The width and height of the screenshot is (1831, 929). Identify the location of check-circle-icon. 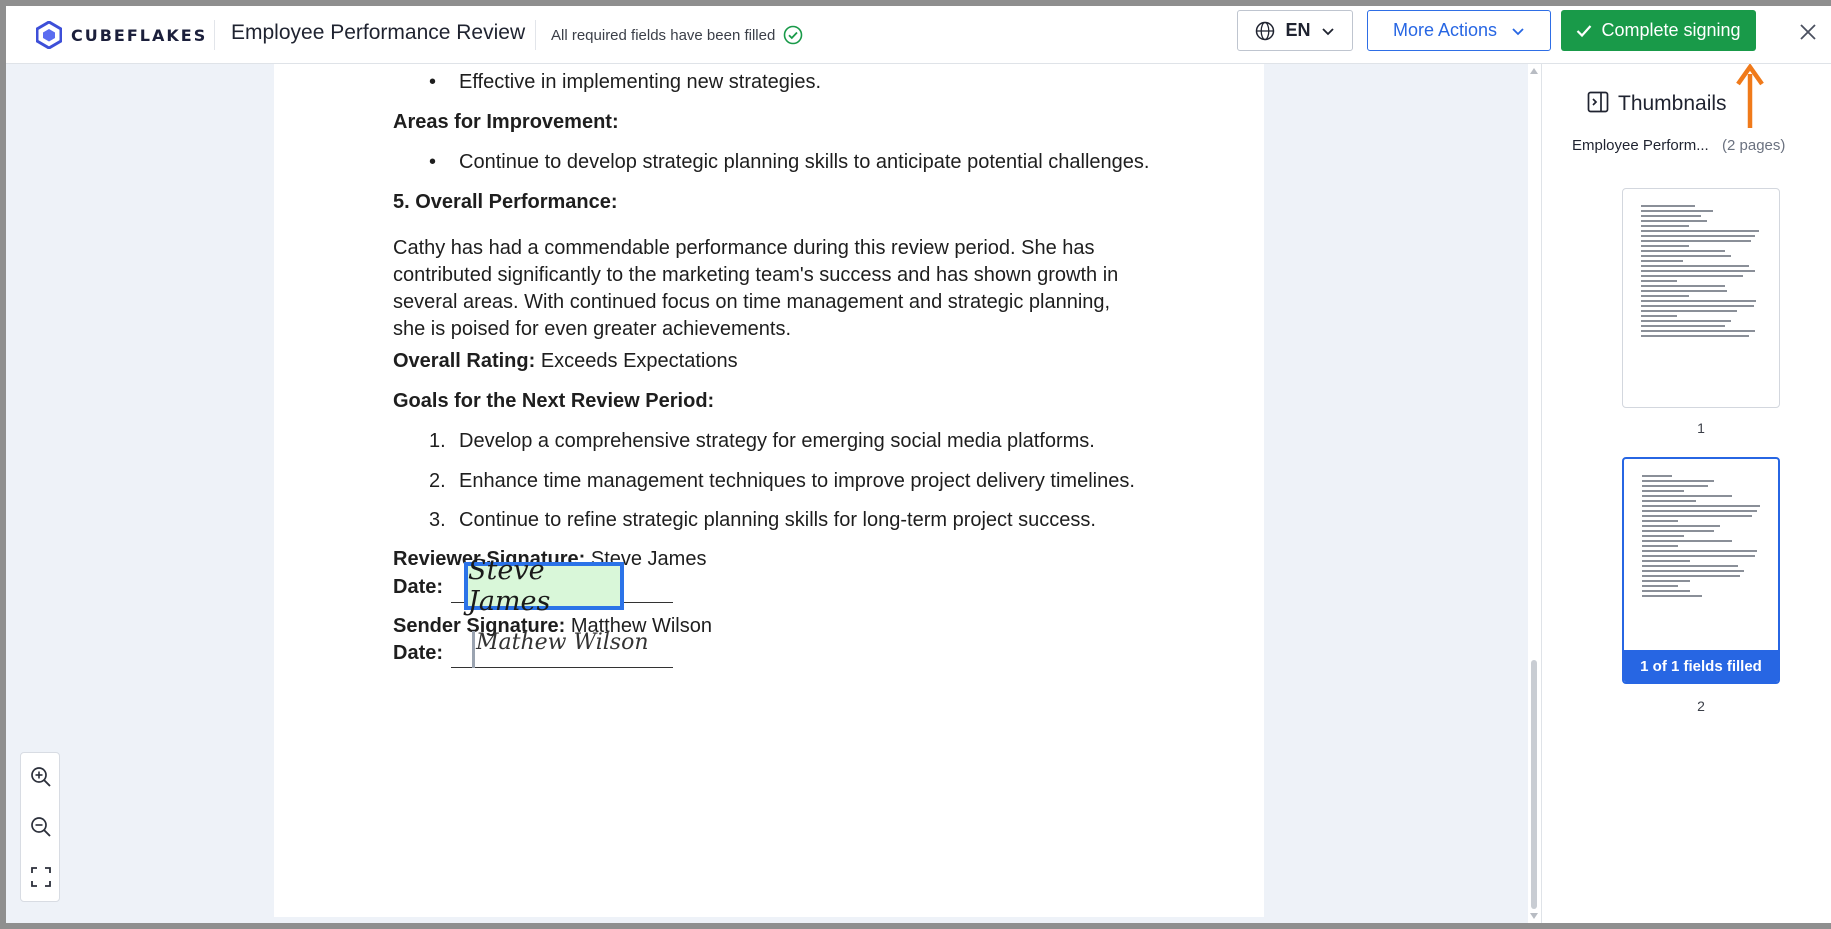
(793, 35).